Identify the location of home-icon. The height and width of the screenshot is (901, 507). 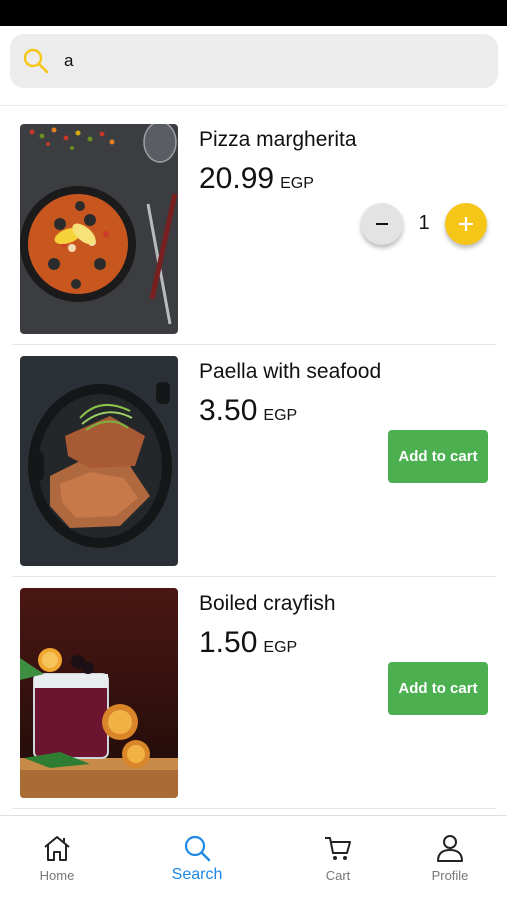
(57, 848).